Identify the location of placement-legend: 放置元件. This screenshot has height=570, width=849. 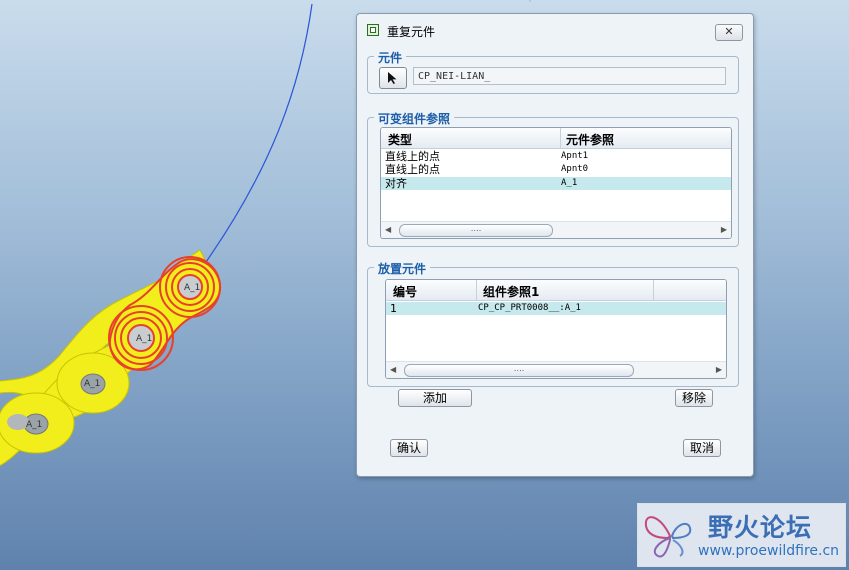
(402, 268).